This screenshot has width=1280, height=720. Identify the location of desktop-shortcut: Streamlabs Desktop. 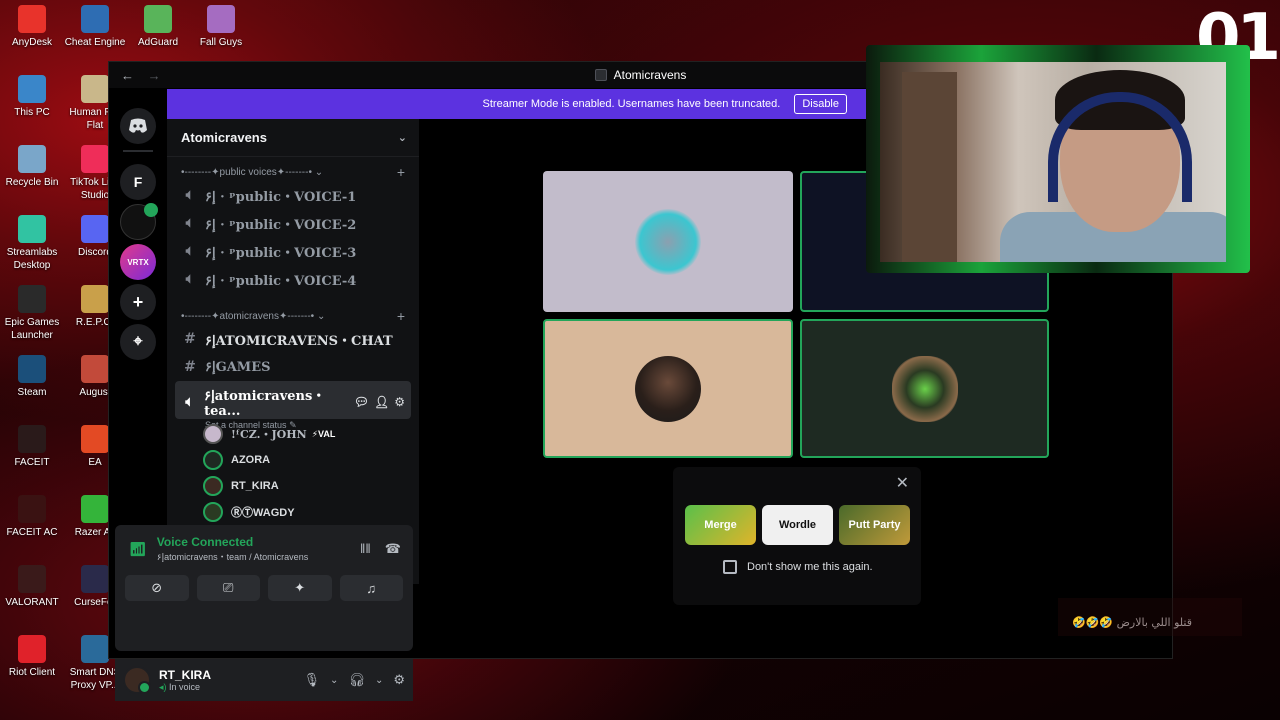
(32, 243).